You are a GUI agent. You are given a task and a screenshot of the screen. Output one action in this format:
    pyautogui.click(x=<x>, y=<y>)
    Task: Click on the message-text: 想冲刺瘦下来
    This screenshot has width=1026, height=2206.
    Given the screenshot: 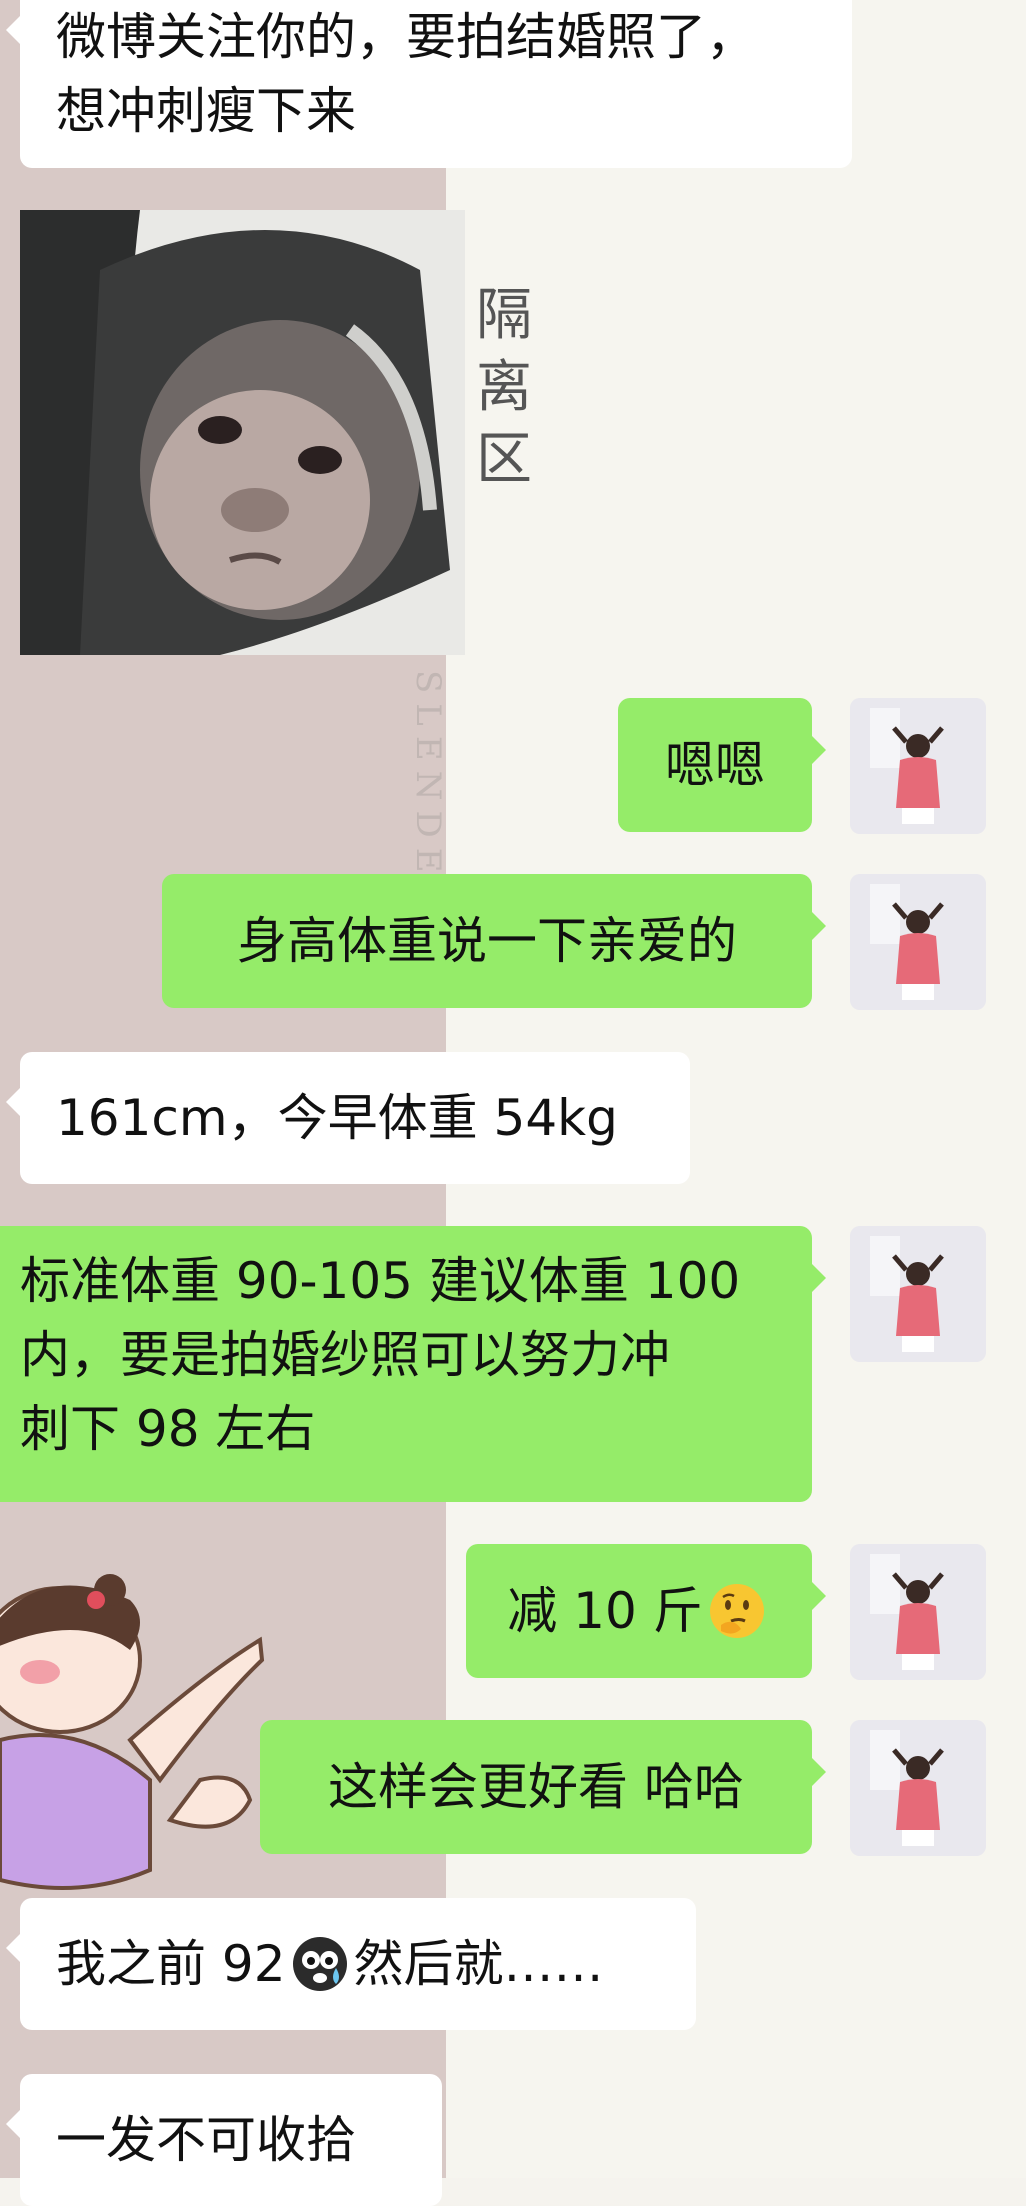 What is the action you would take?
    pyautogui.click(x=206, y=111)
    